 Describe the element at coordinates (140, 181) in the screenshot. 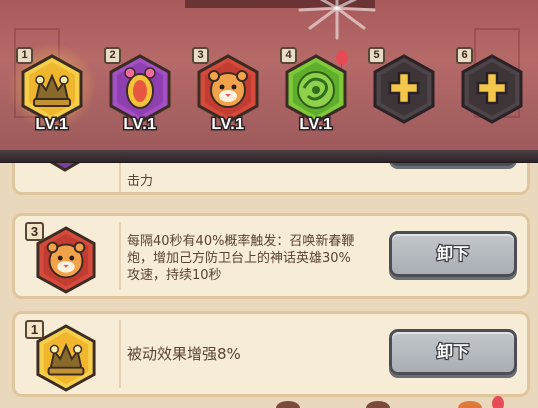

I see `card-description: 击力` at that location.